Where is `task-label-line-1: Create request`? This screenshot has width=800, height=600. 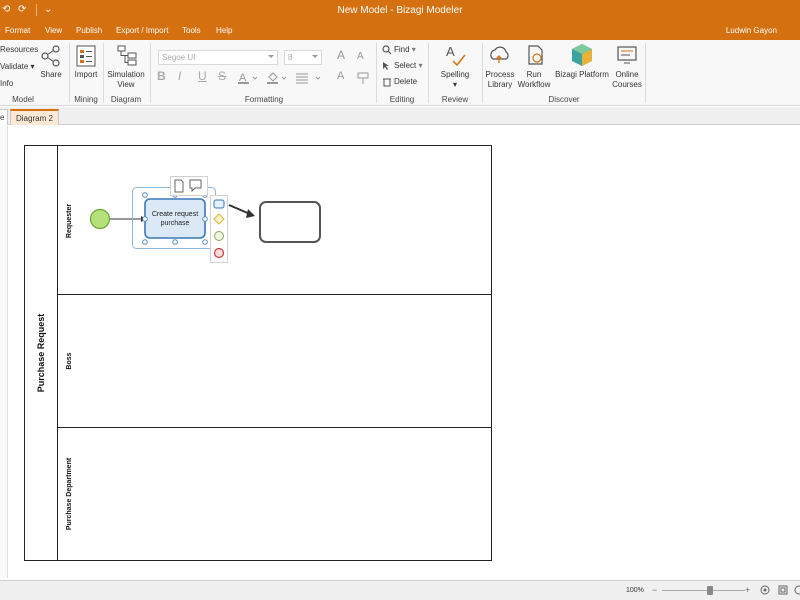
task-label-line-1: Create request is located at coordinates (175, 214).